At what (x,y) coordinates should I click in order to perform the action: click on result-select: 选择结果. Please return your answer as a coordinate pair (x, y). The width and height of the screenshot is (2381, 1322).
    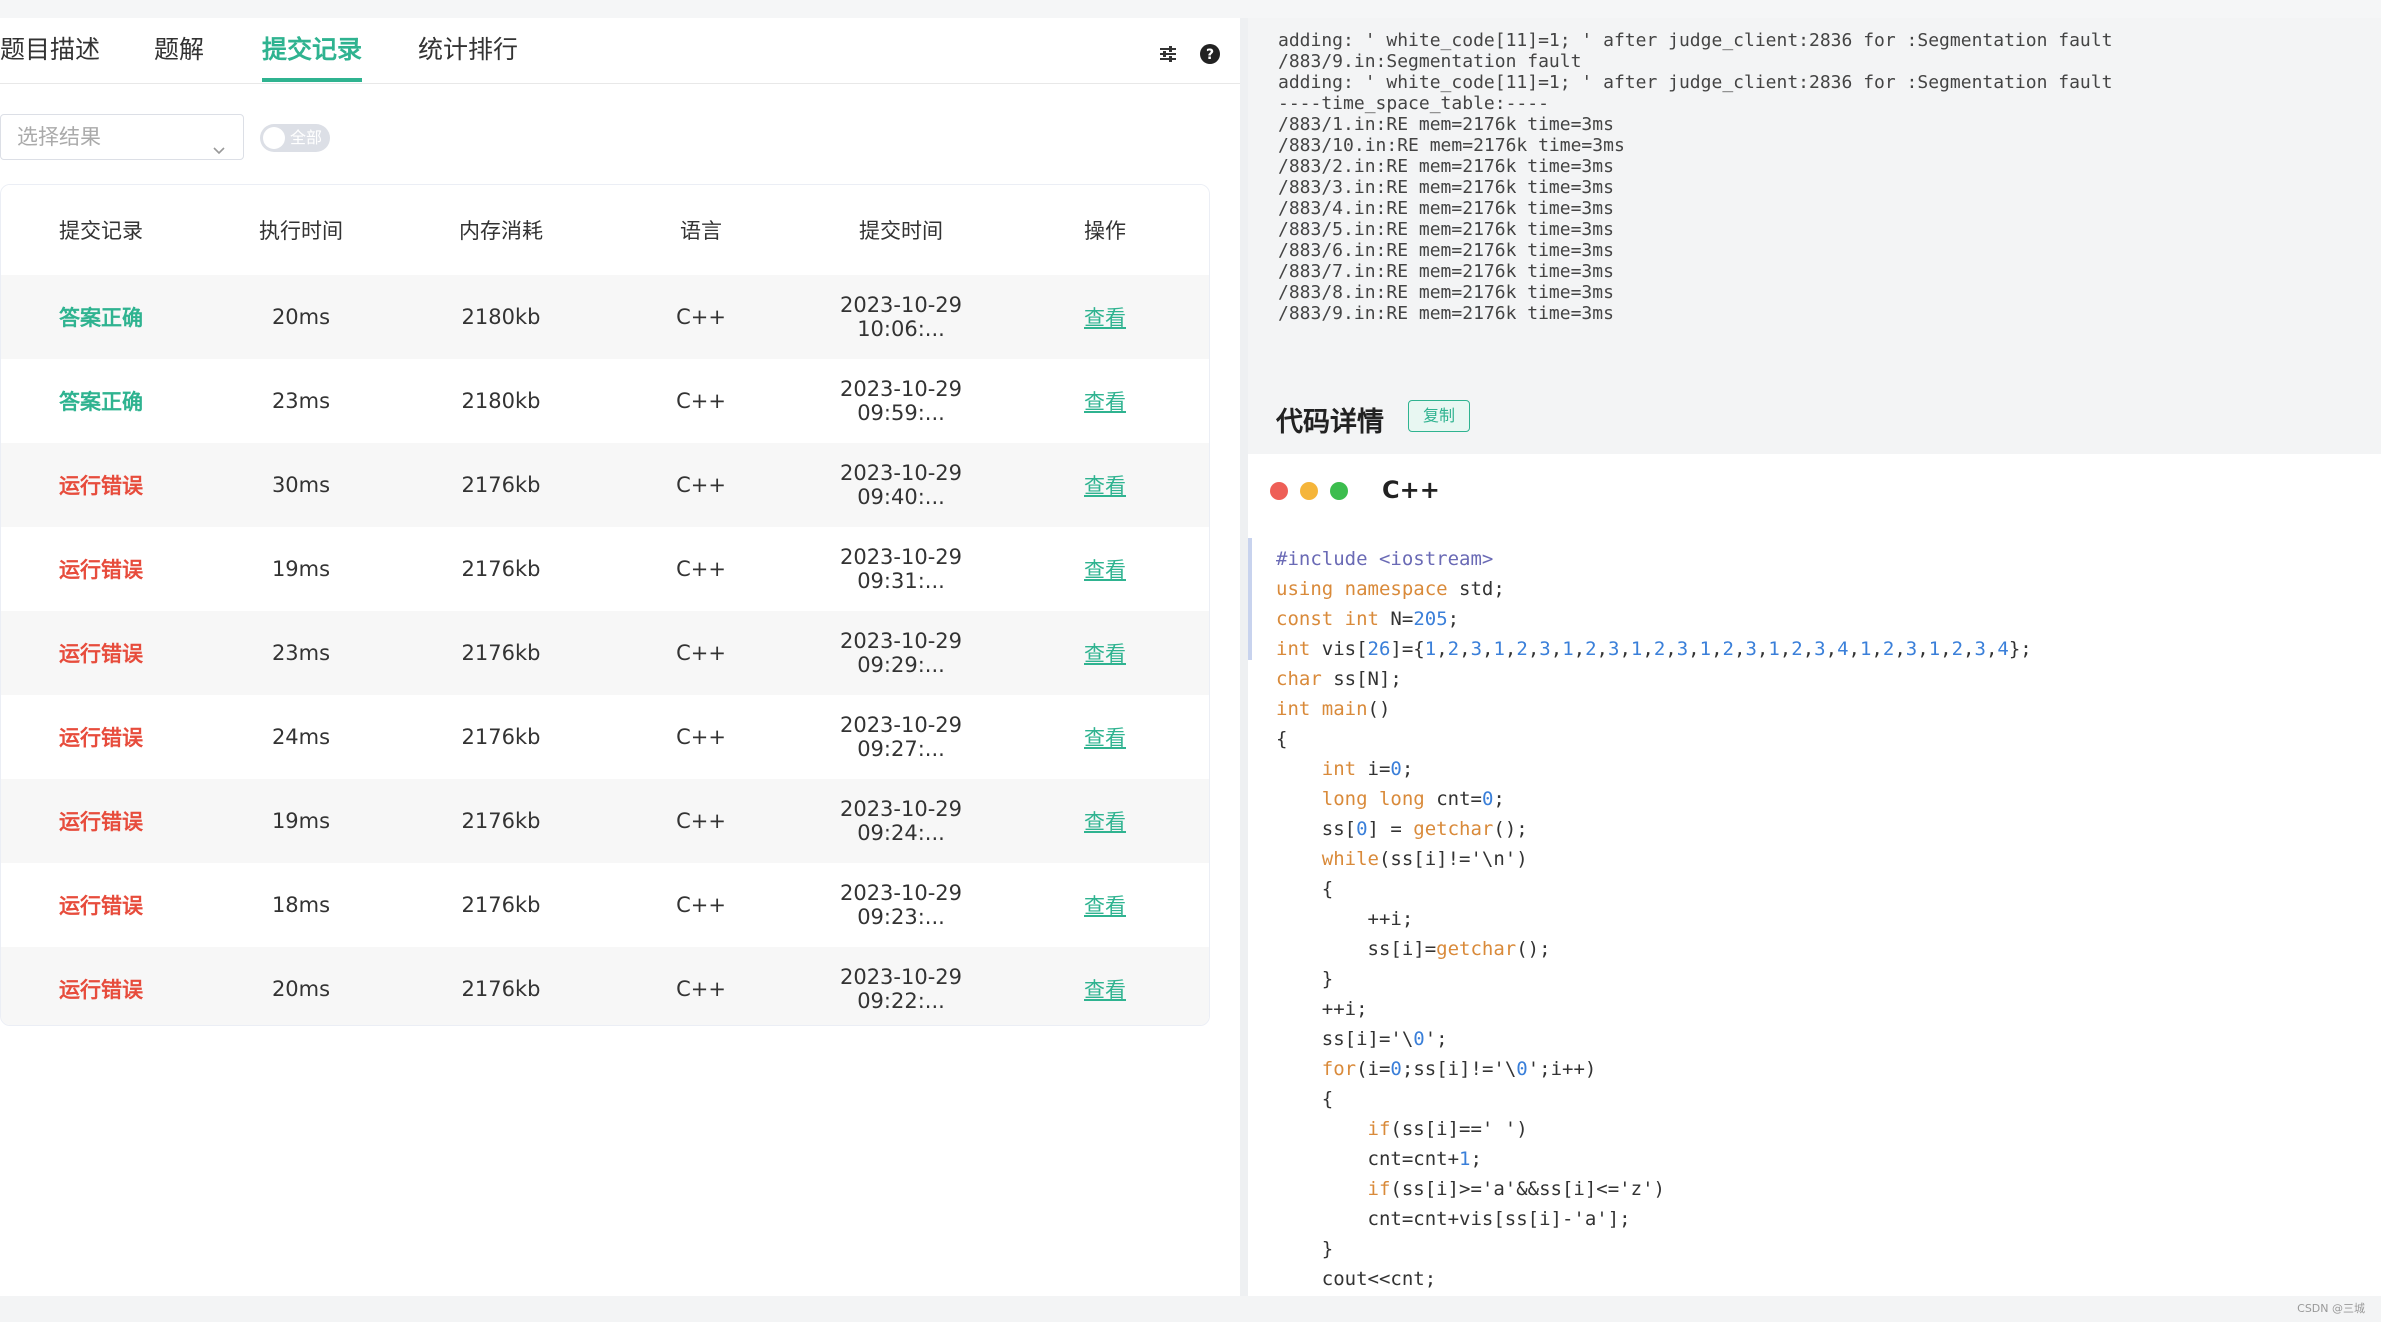
    Looking at the image, I should click on (122, 137).